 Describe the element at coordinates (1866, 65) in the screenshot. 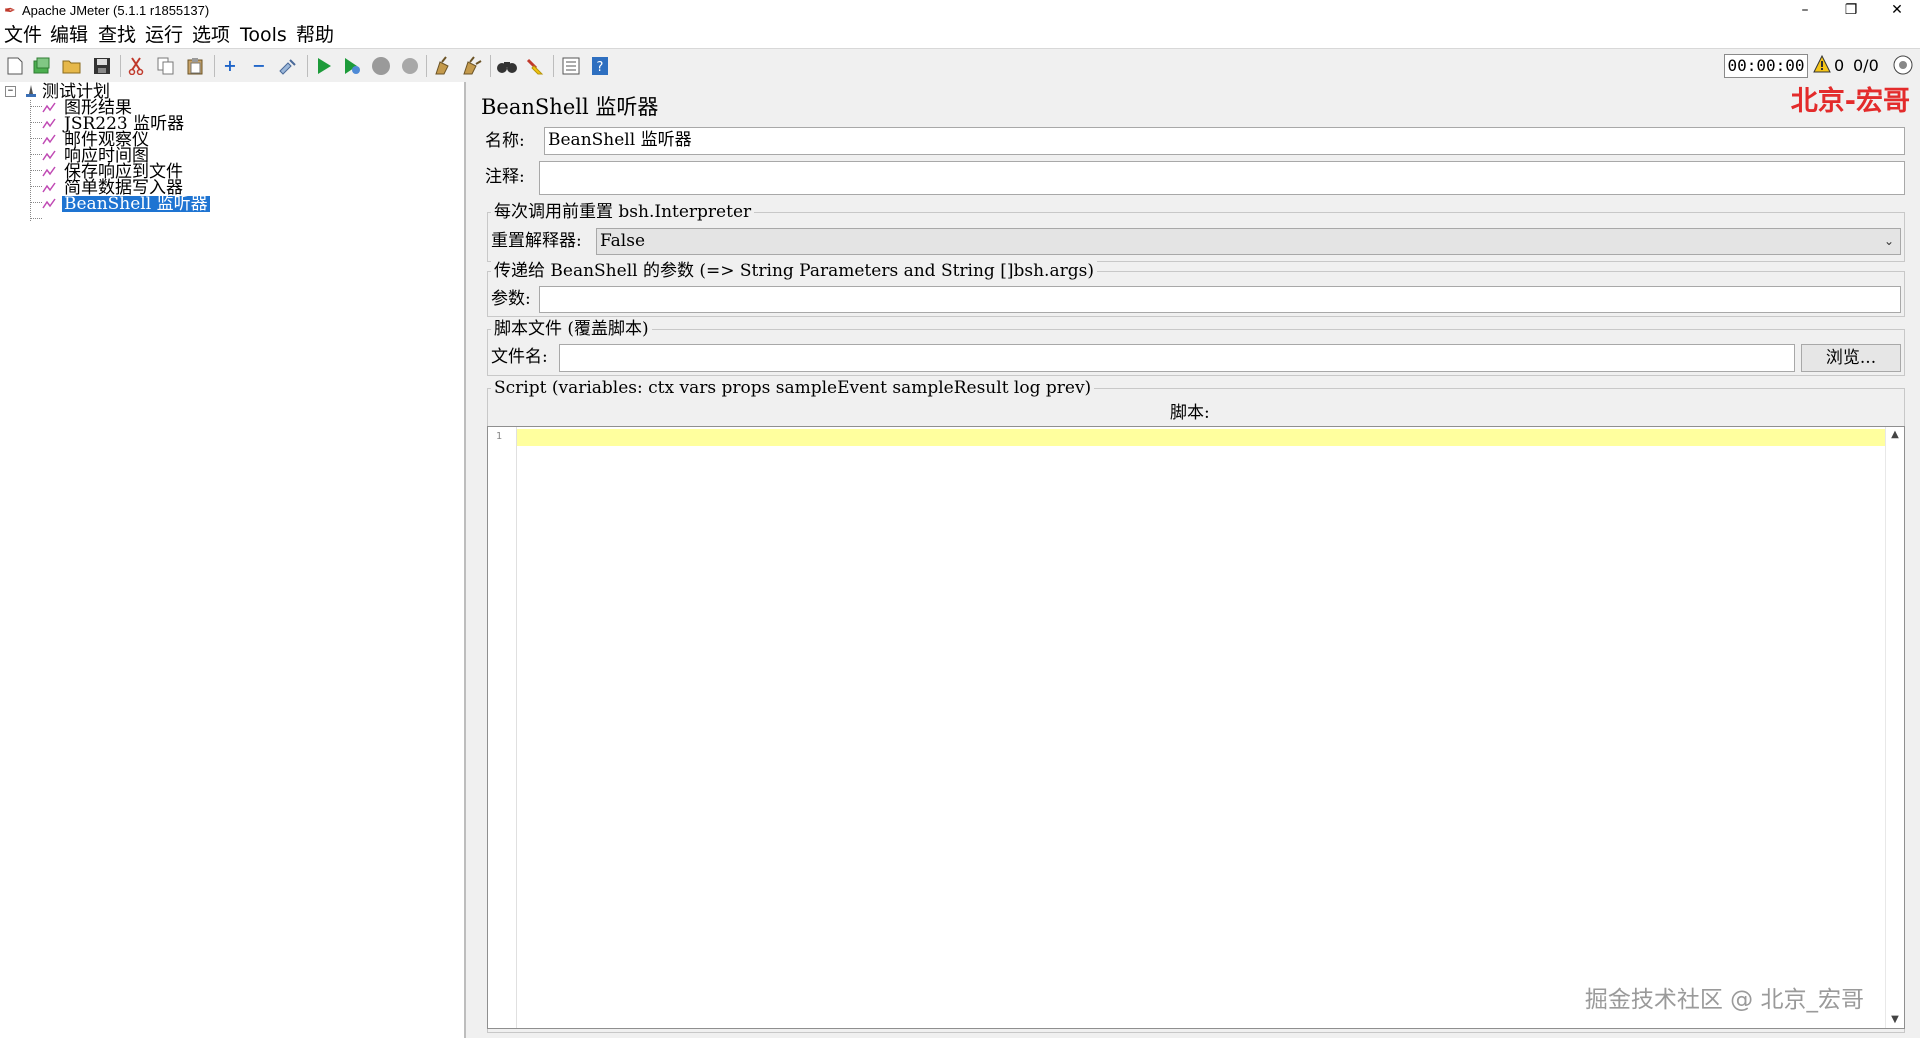

I see `thread-count: 0/0` at that location.